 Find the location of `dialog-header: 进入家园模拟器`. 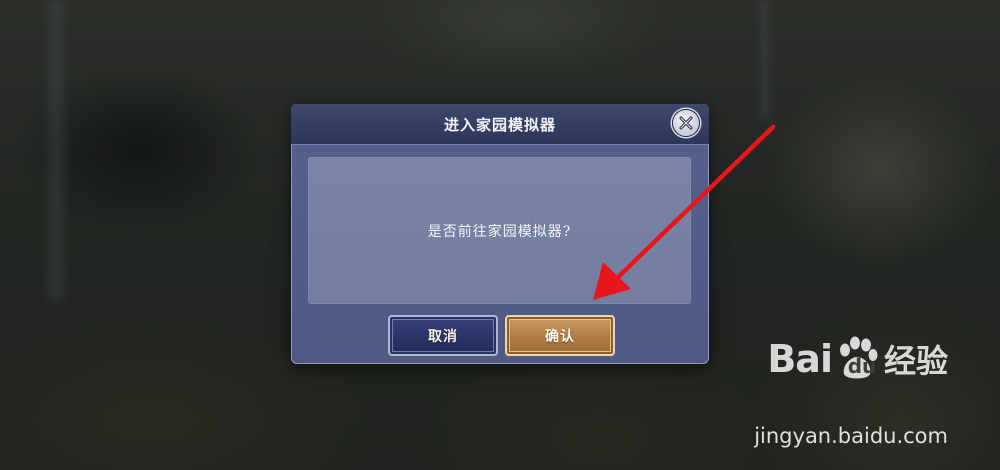

dialog-header: 进入家园模拟器 is located at coordinates (500, 124).